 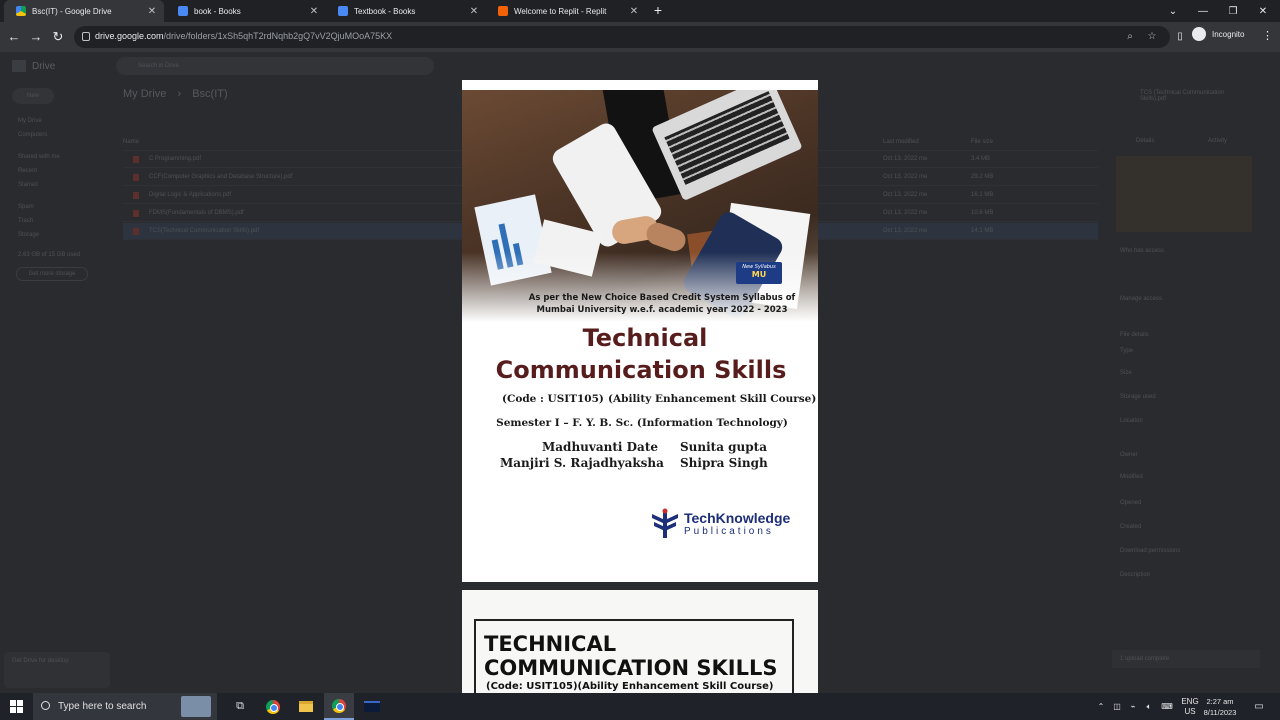 What do you see at coordinates (1173, 11) in the screenshot?
I see `tab-search-chevron-icon: ⌄` at bounding box center [1173, 11].